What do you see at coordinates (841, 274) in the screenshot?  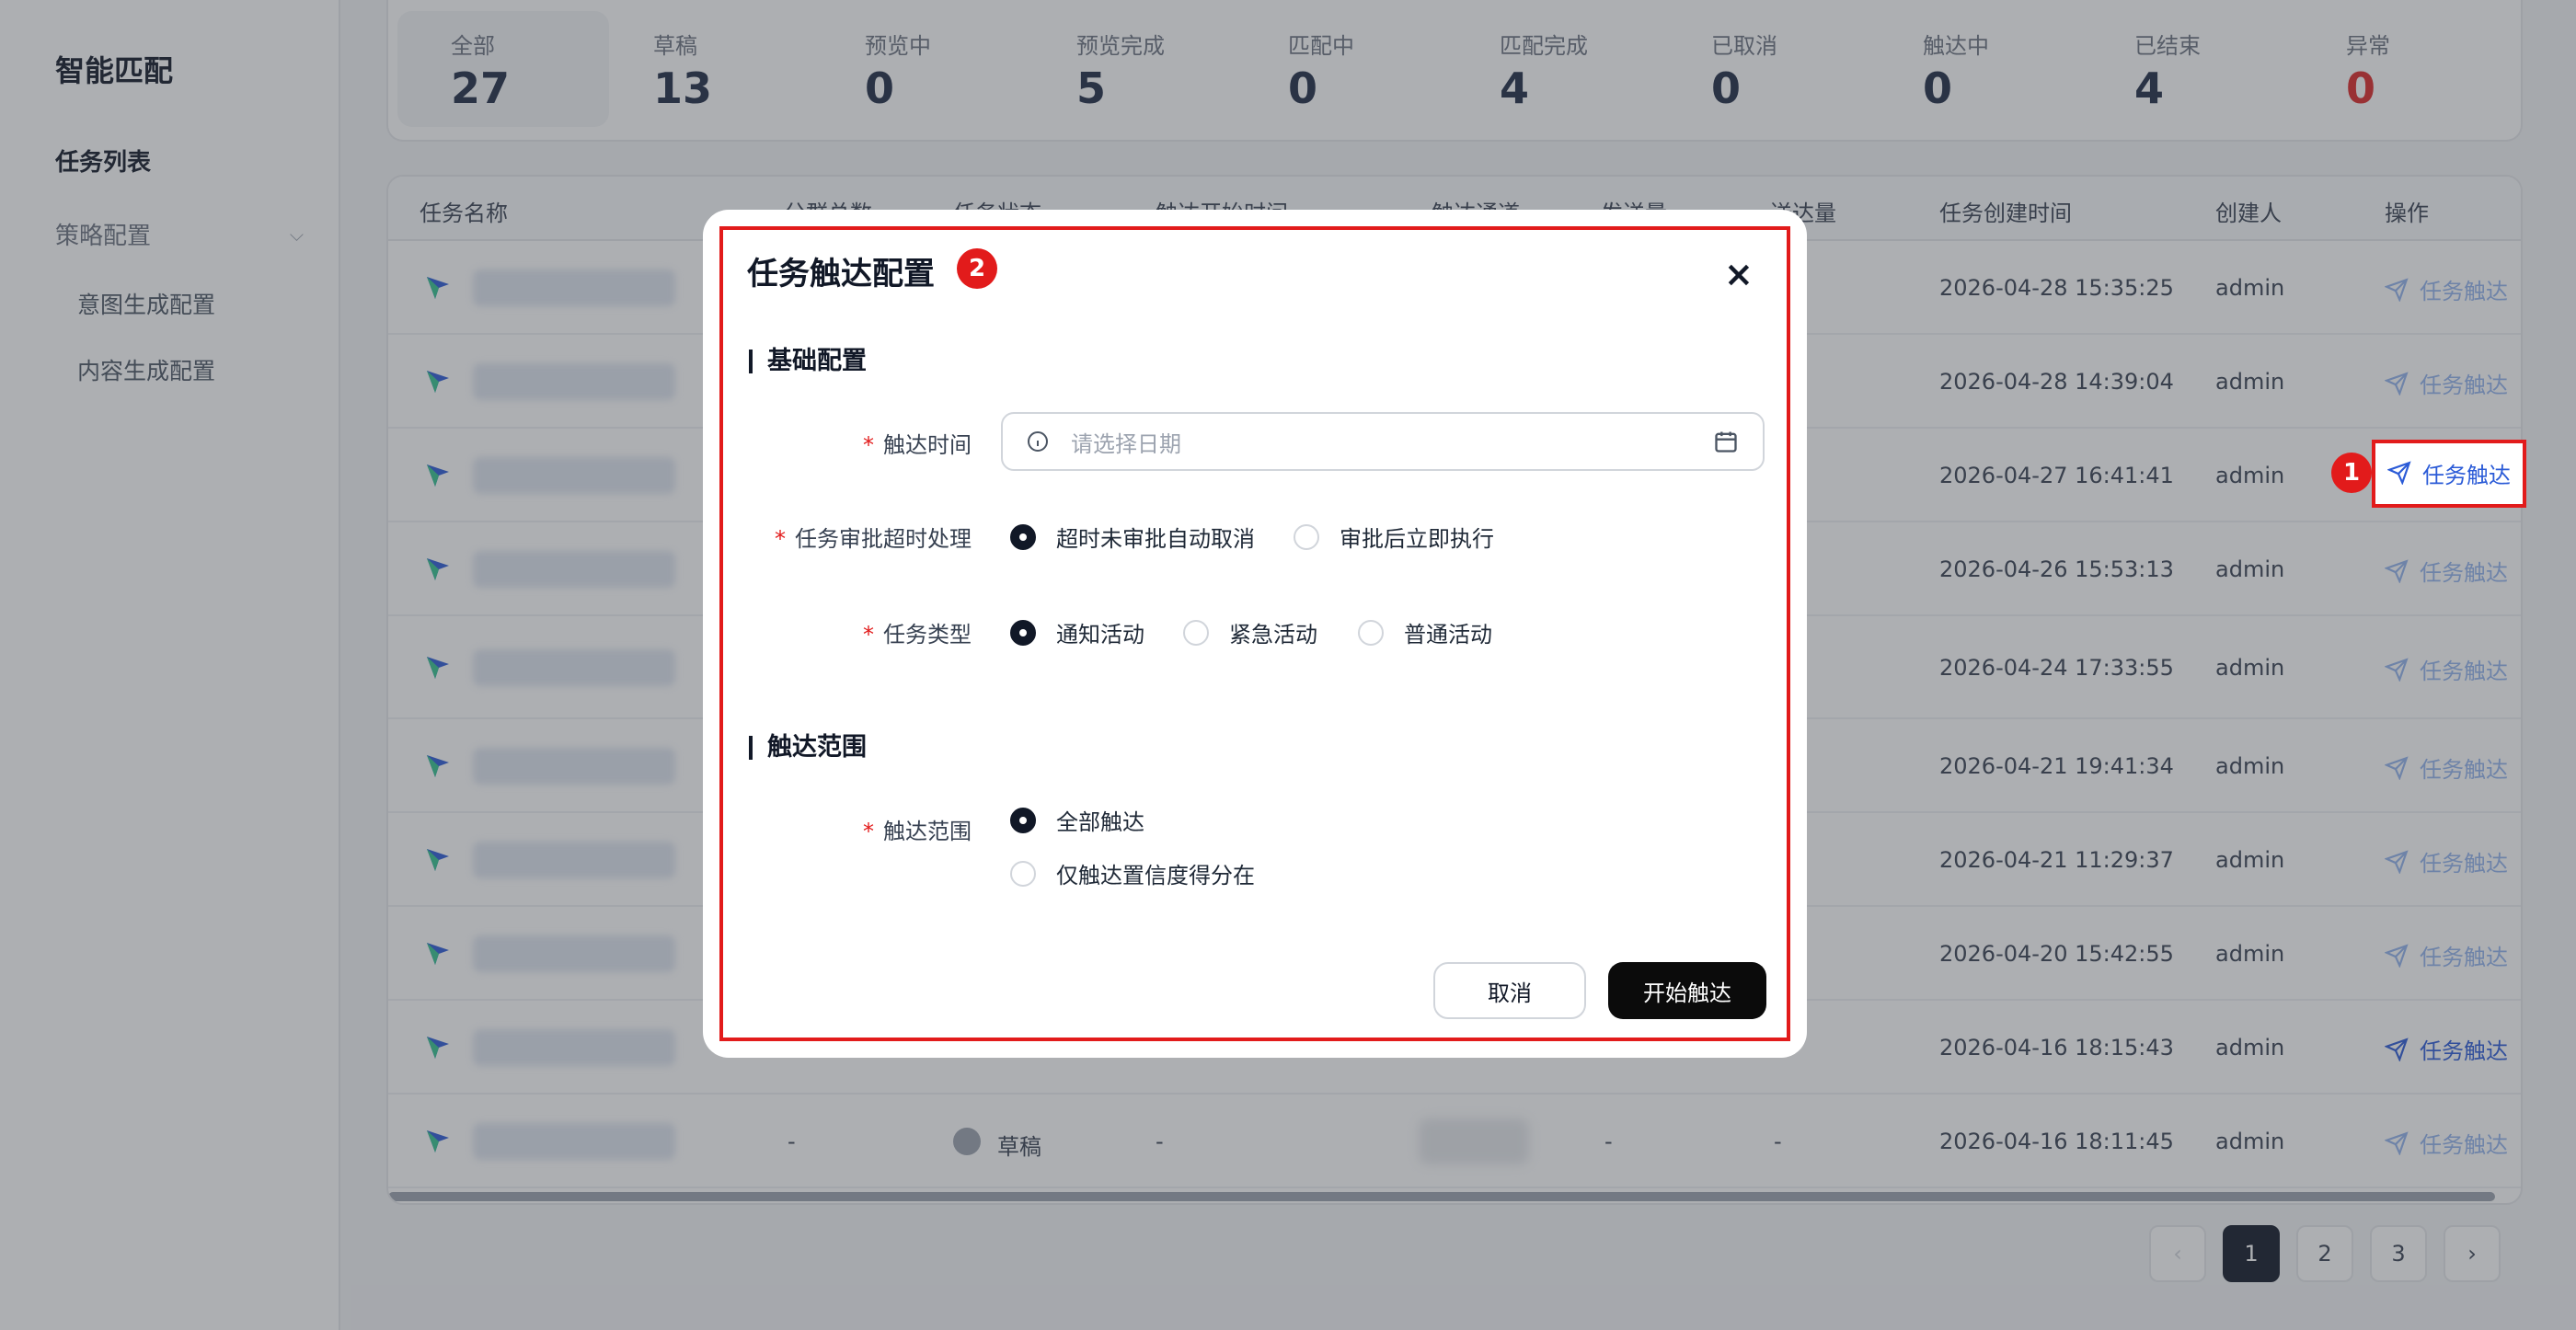 I see `modal-title: 任务触达配置` at bounding box center [841, 274].